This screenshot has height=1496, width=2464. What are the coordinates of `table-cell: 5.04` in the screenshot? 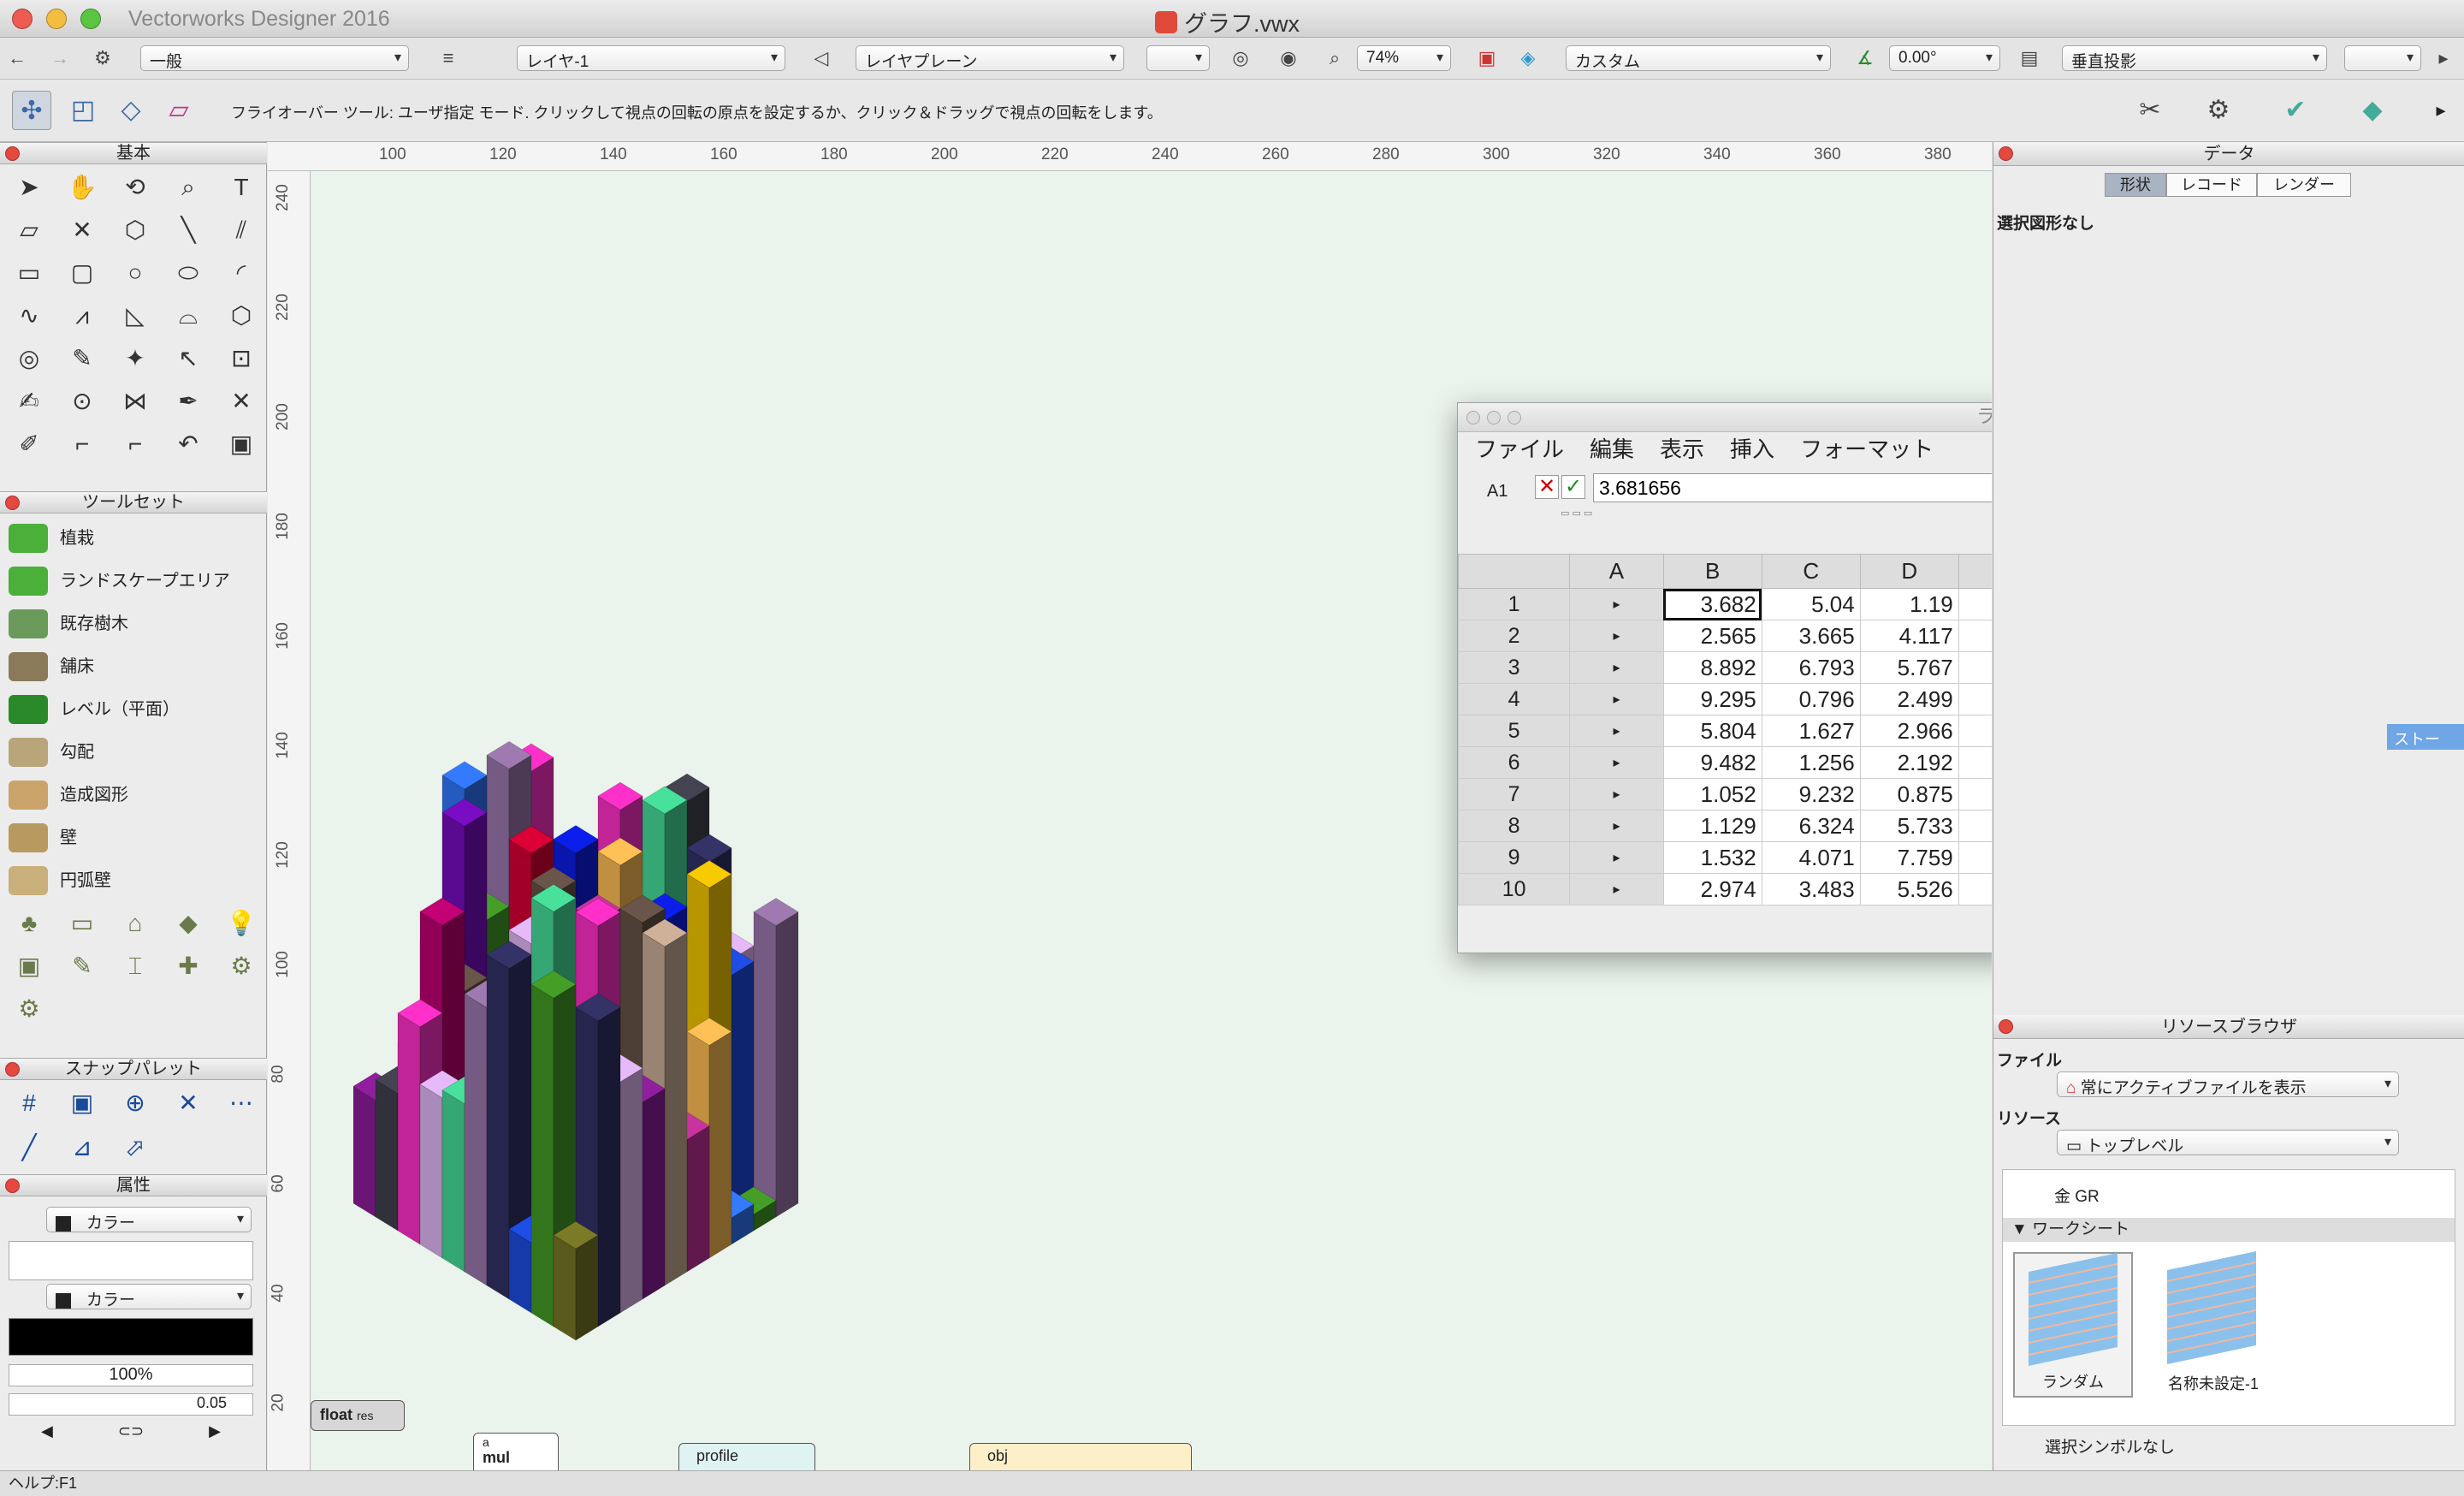 It's located at (1811, 604).